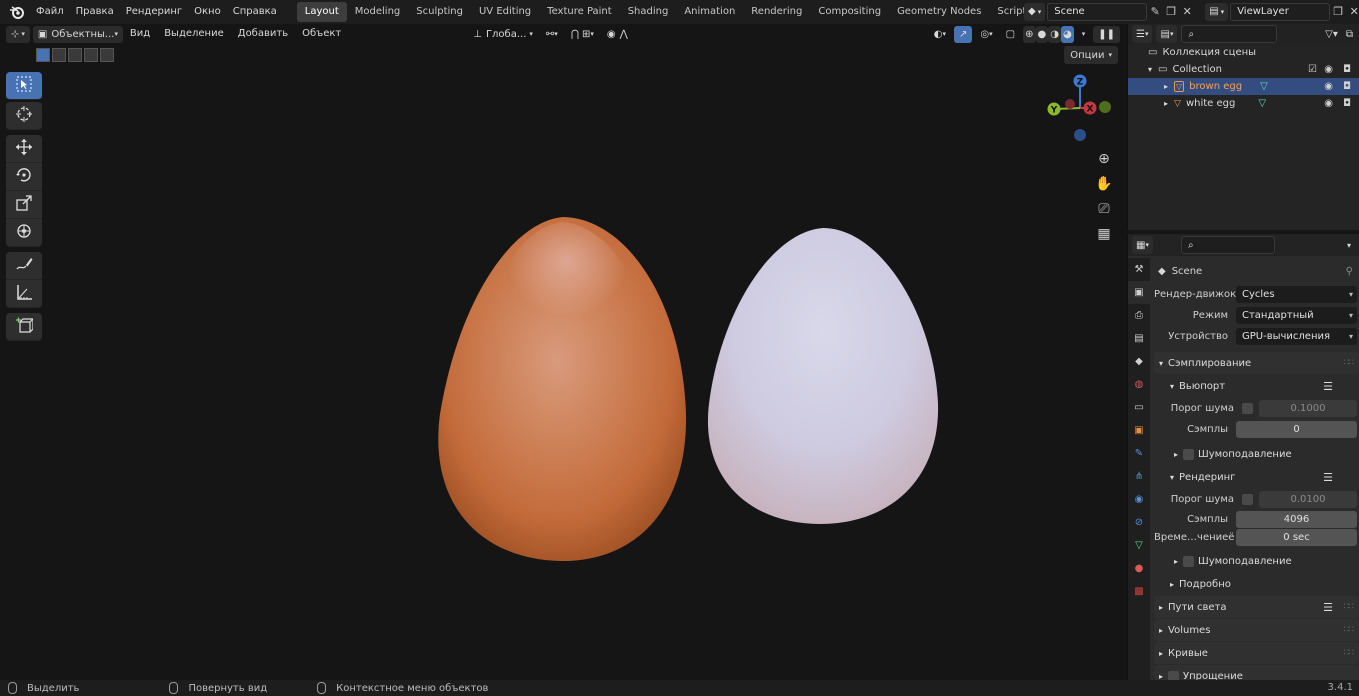 The image size is (1359, 696). I want to click on eye-icon: ◉, so click(1328, 103).